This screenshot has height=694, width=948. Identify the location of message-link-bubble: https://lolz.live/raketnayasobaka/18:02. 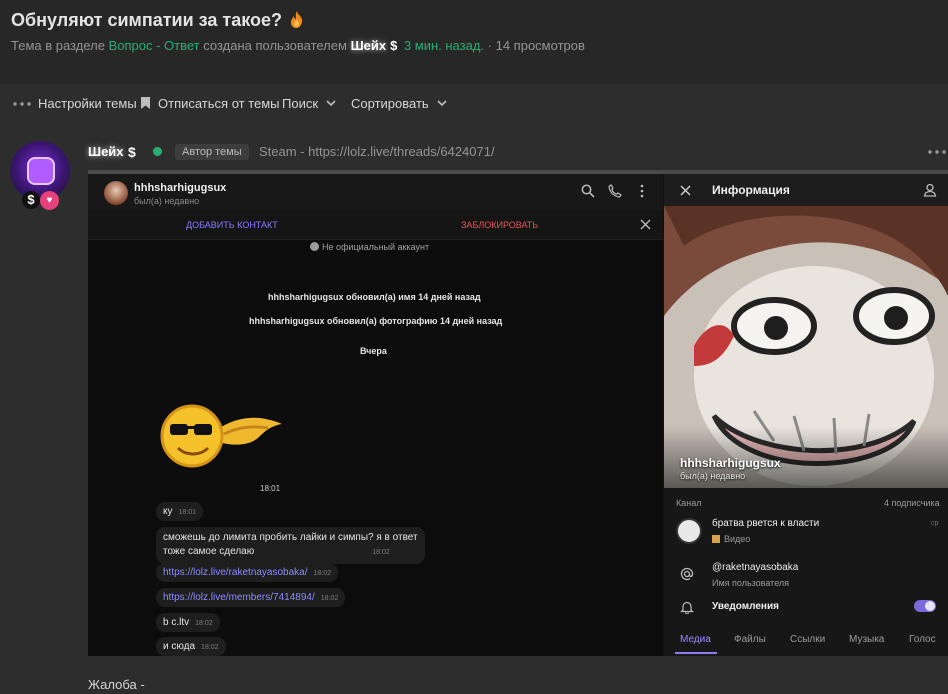
(247, 572).